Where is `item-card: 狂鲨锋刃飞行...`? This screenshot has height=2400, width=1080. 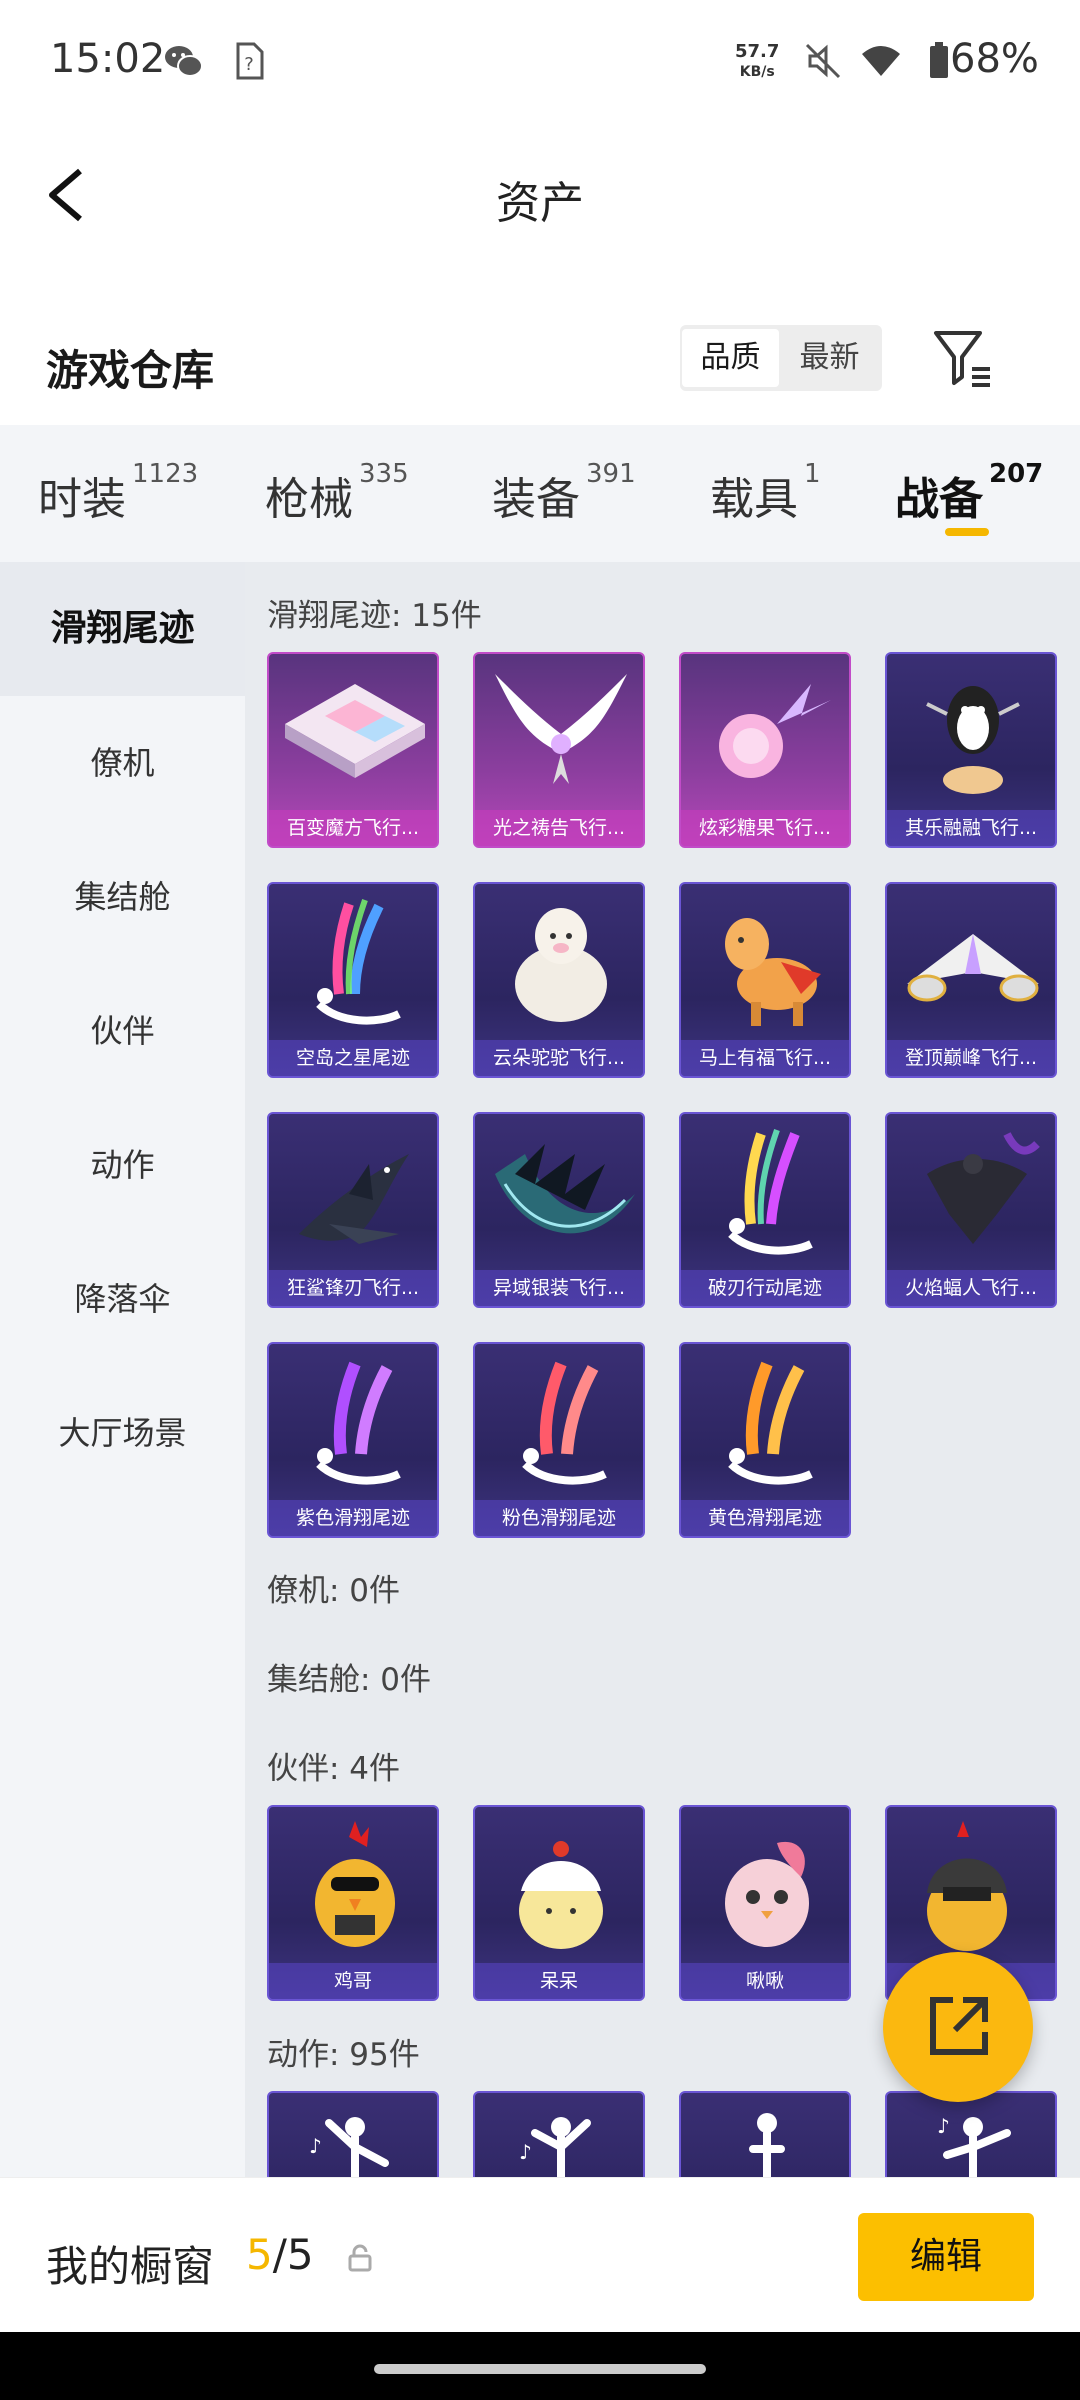
item-card: 狂鲨锋刃飞行... is located at coordinates (353, 1210).